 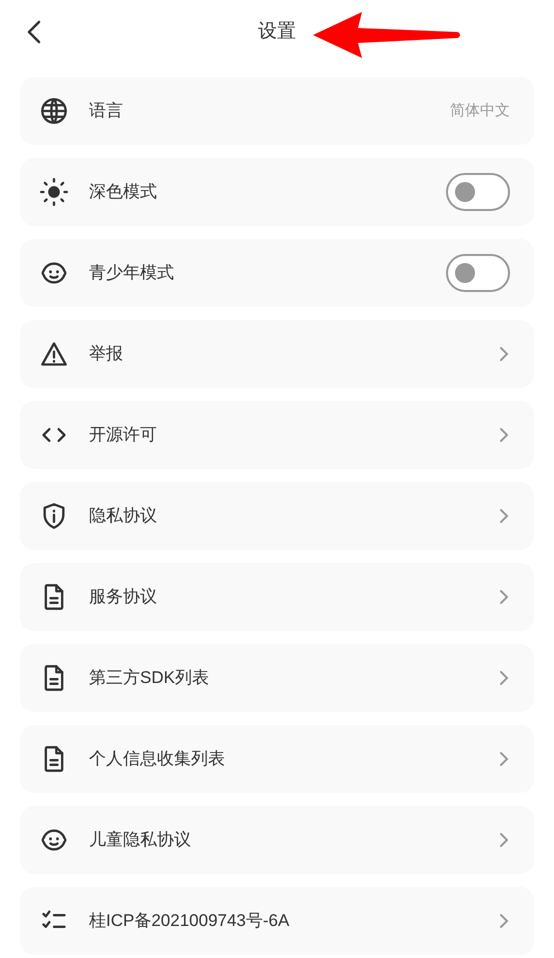 I want to click on row-label: 隐私协议, so click(x=123, y=516).